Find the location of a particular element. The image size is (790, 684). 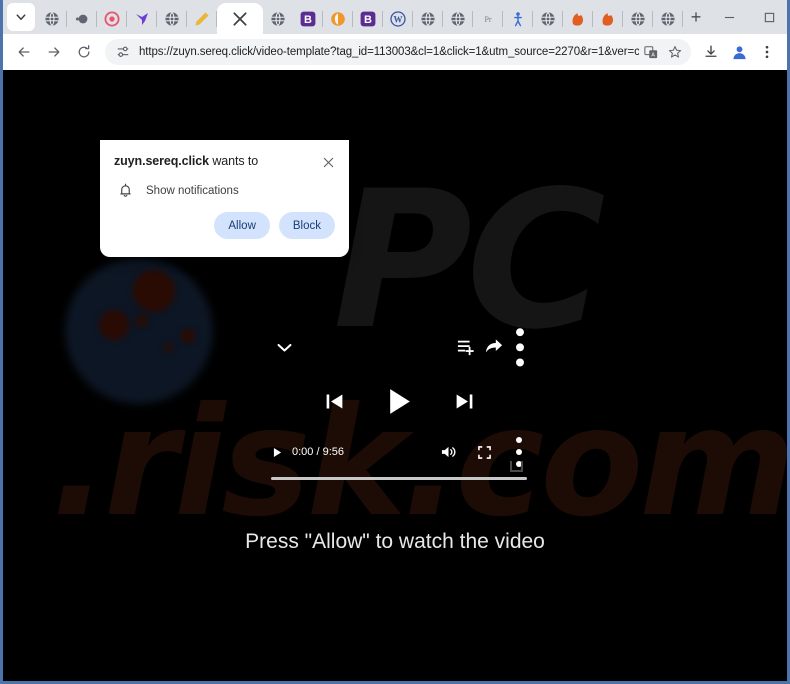

dialog-title: zuyn.sereq.click wants to is located at coordinates (216, 161).